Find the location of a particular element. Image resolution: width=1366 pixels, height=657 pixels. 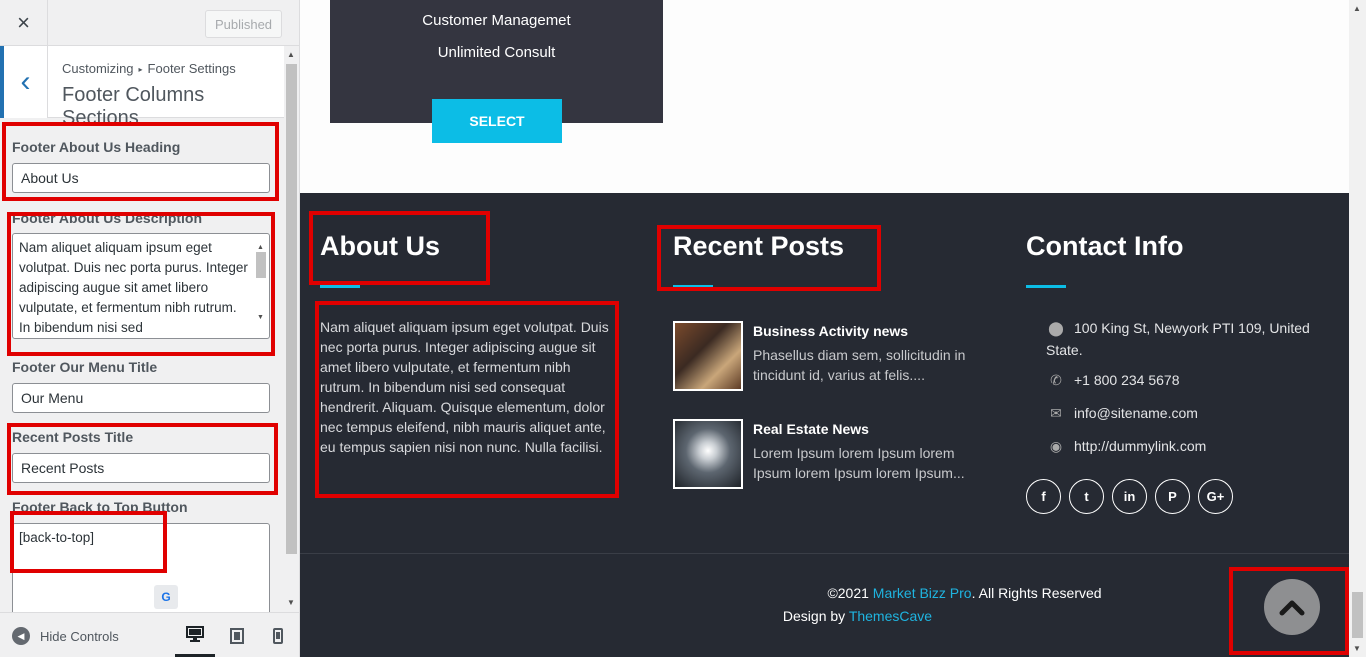

design-credit: Design by ThemesCave is located at coordinates (824, 616).